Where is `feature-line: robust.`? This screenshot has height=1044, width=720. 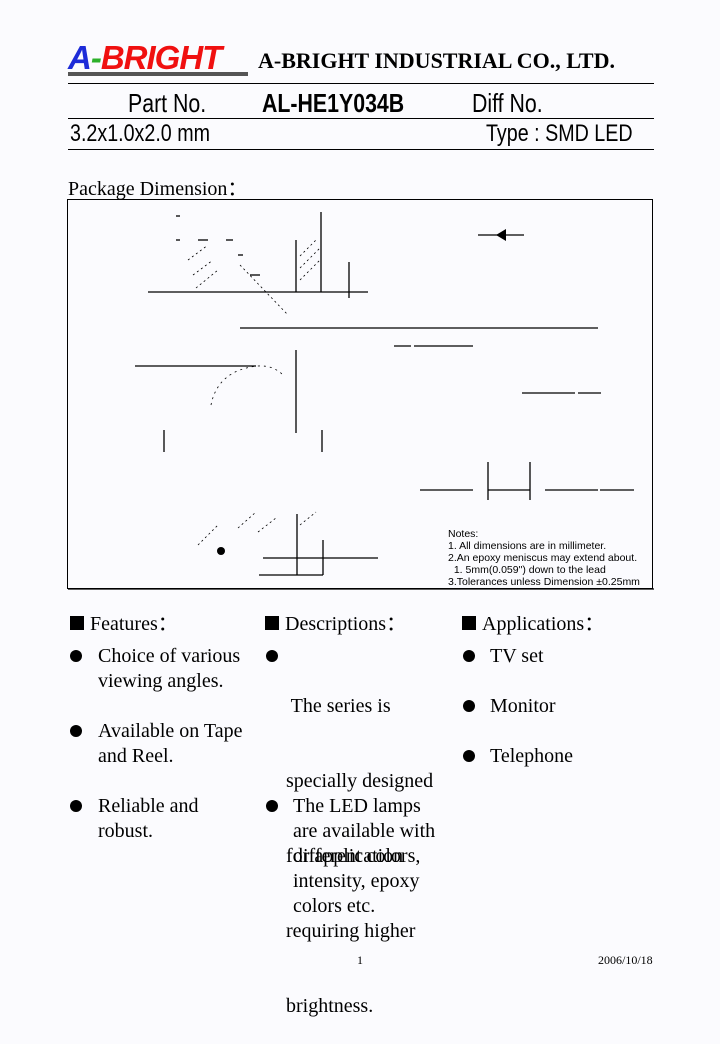
feature-line: robust. is located at coordinates (125, 831).